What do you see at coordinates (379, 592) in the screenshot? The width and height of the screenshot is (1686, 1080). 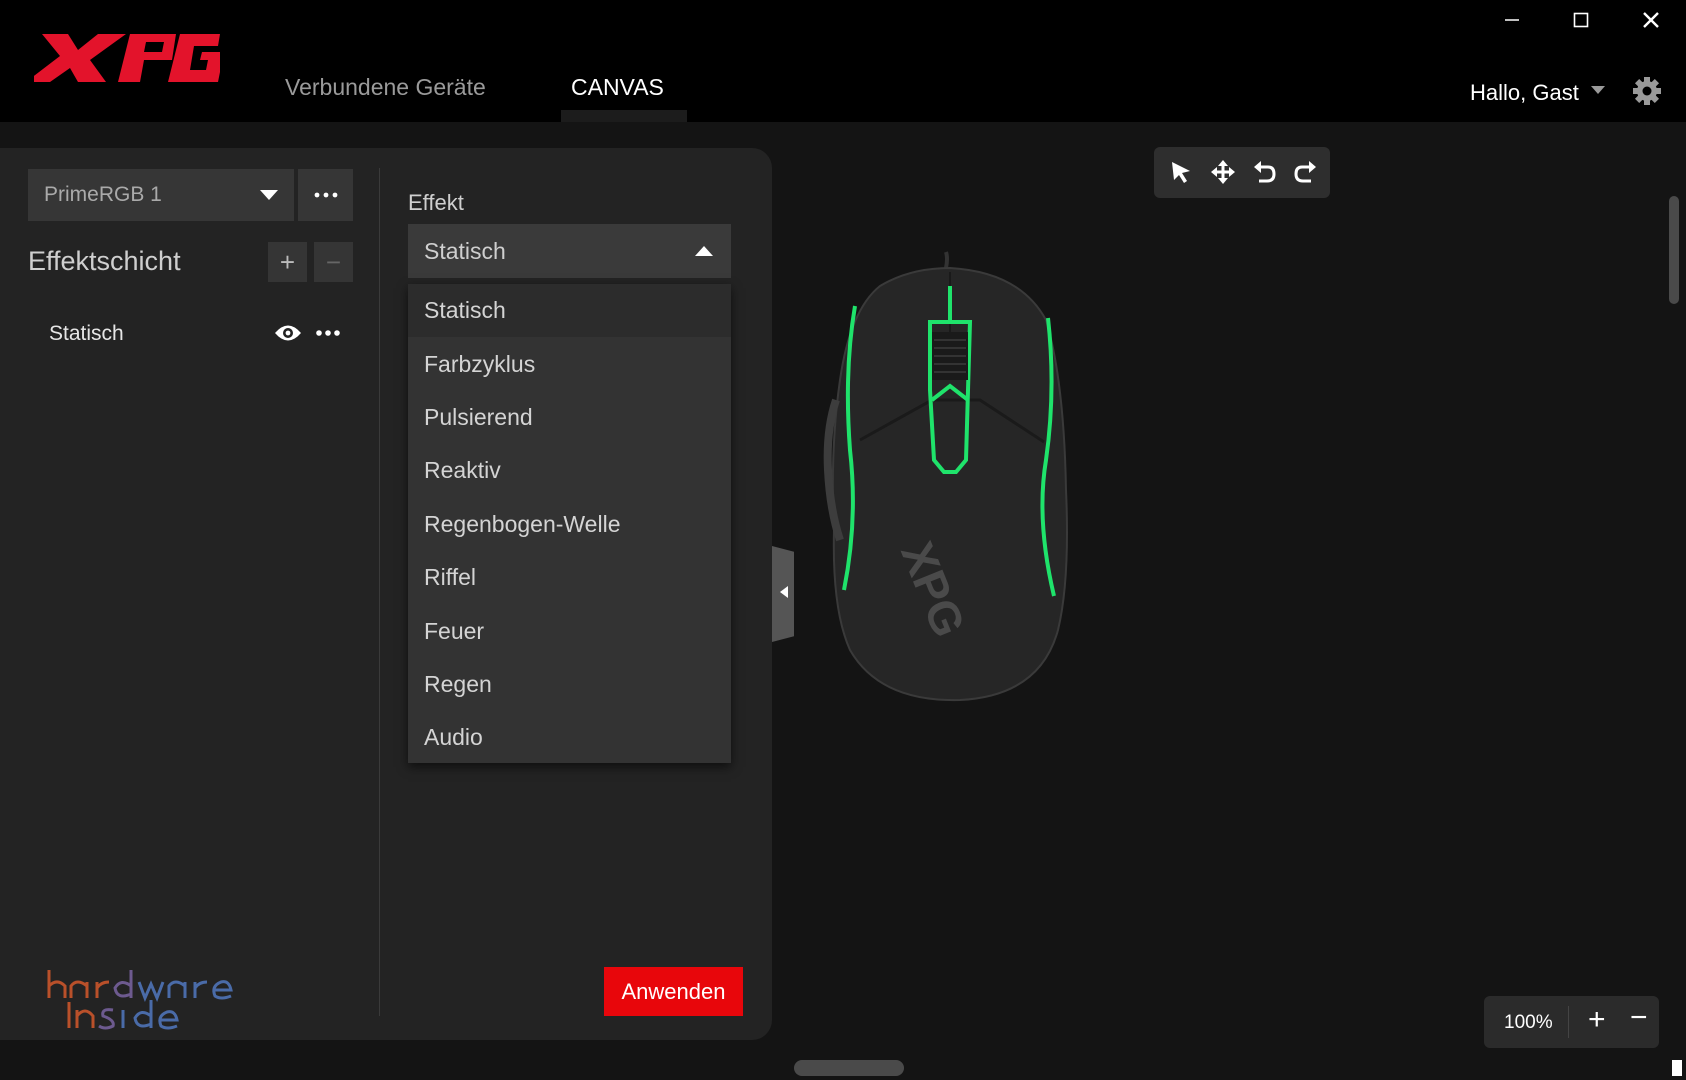 I see `panel-divider` at bounding box center [379, 592].